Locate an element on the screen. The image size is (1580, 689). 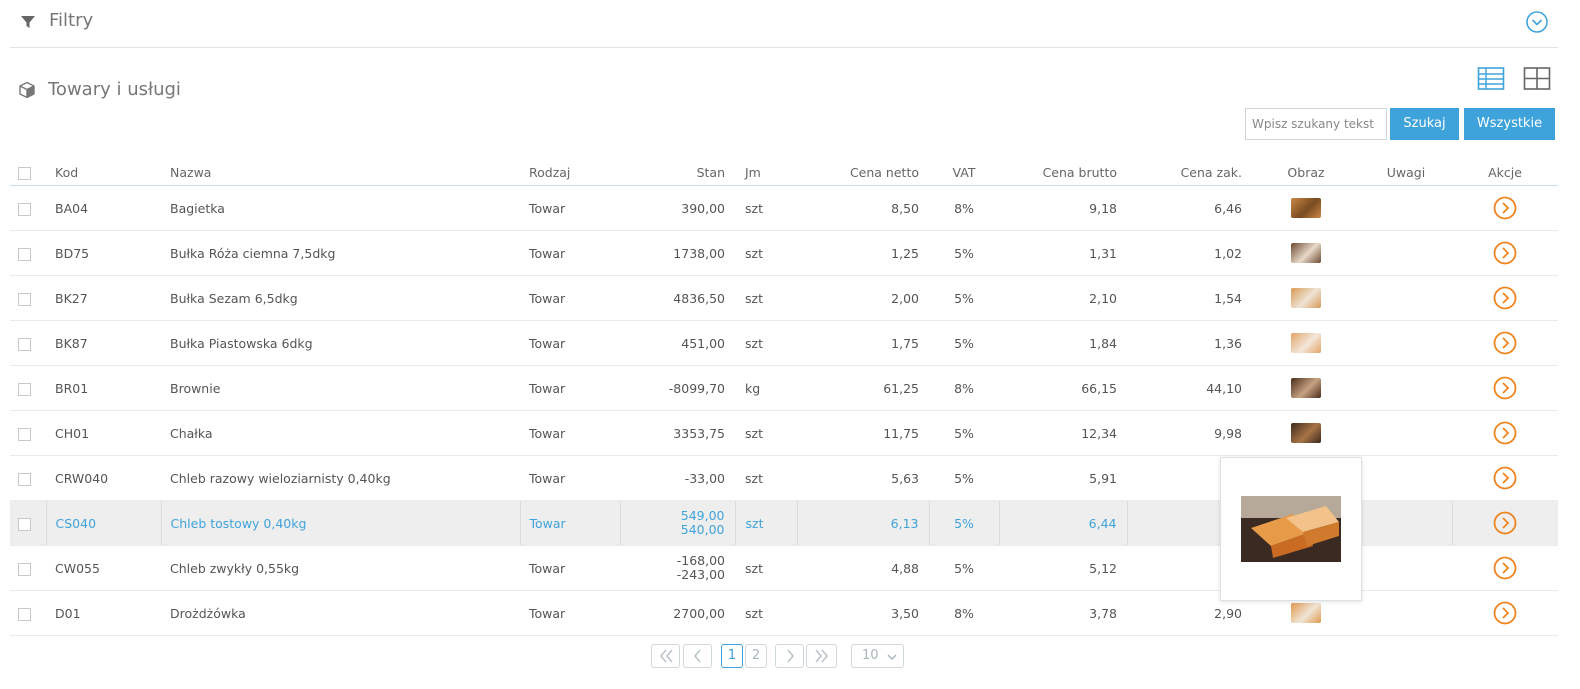
cell-nazwa: Chleb tostowy 0,40kg is located at coordinates (341, 523).